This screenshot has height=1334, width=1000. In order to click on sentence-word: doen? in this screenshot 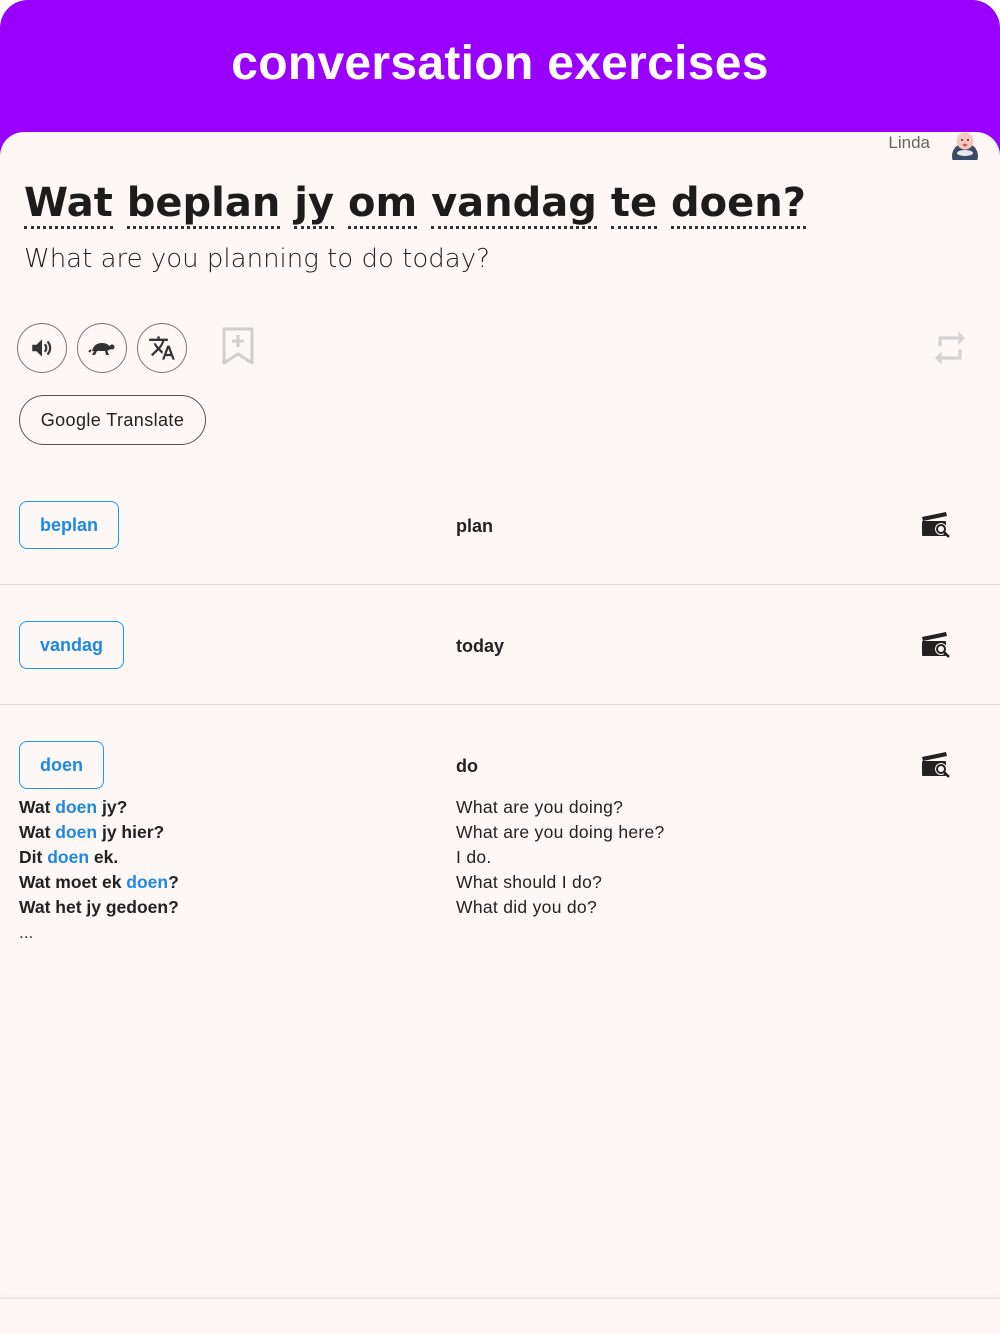, I will do `click(738, 204)`.